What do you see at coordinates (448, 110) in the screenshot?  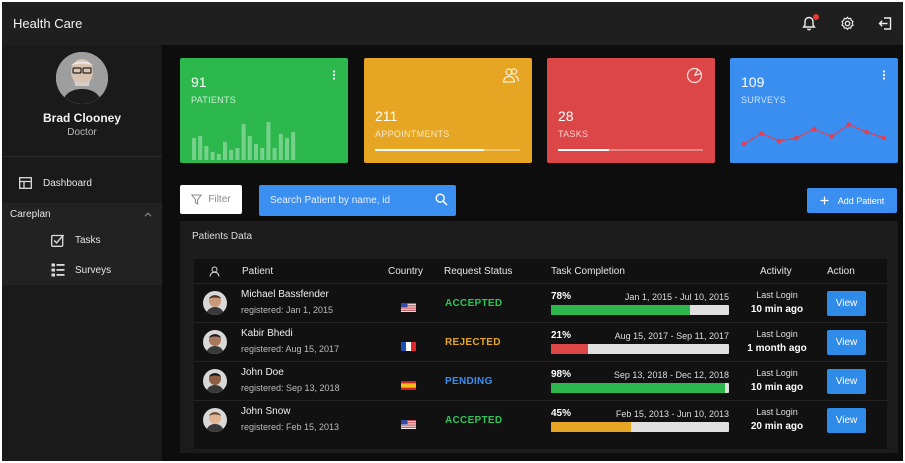 I see `appointments-card: 211 APPOINTMENTS` at bounding box center [448, 110].